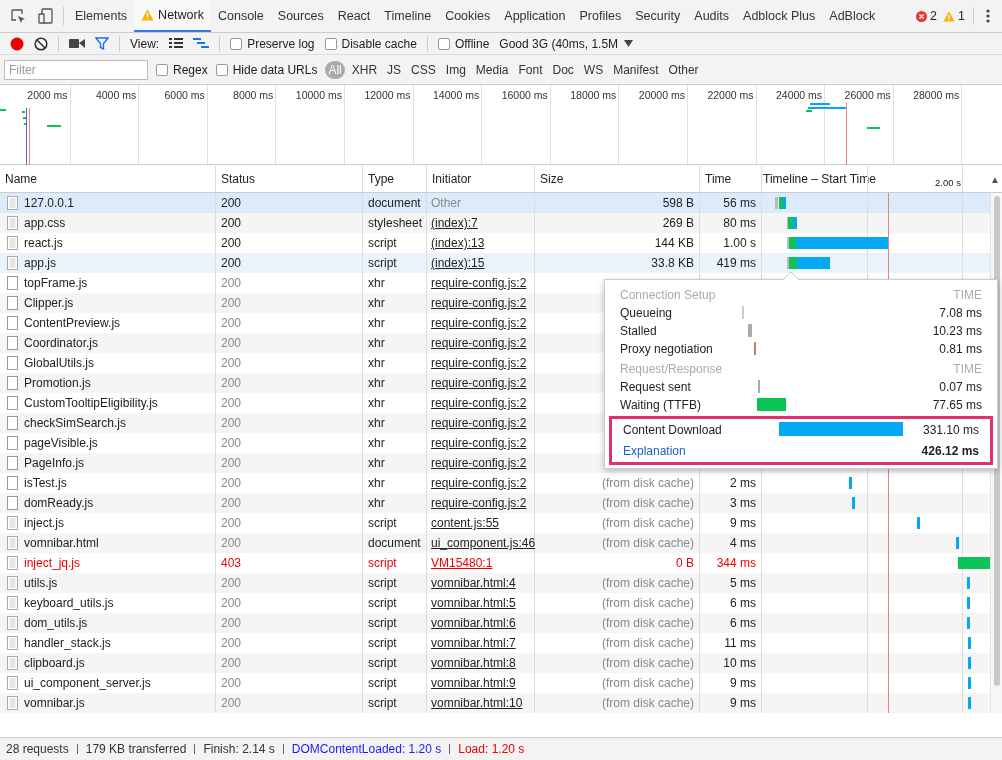 This screenshot has width=1002, height=760. Describe the element at coordinates (61, 543) in the screenshot. I see `request-name: vomnibar.html` at that location.